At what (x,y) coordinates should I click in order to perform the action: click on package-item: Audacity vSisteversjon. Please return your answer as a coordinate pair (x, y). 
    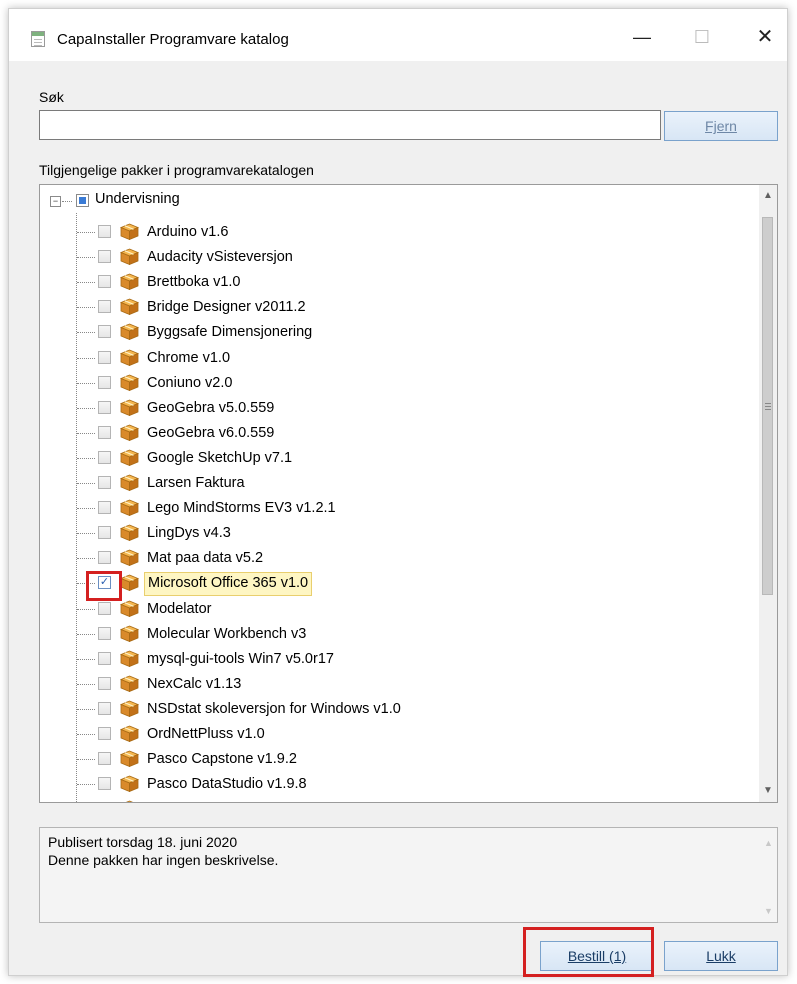
    Looking at the image, I should click on (411, 257).